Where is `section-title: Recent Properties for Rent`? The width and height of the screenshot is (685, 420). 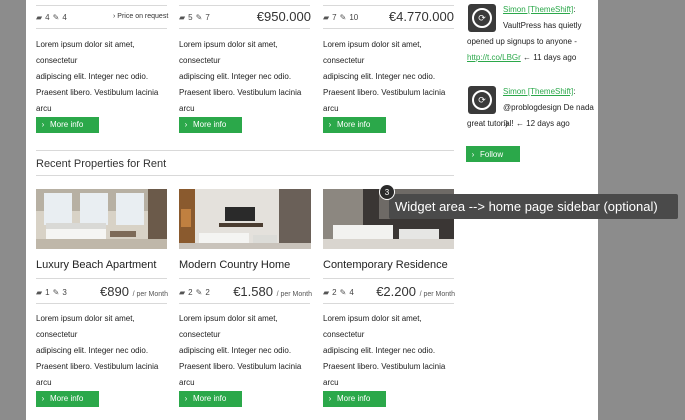 section-title: Recent Properties for Rent is located at coordinates (101, 164).